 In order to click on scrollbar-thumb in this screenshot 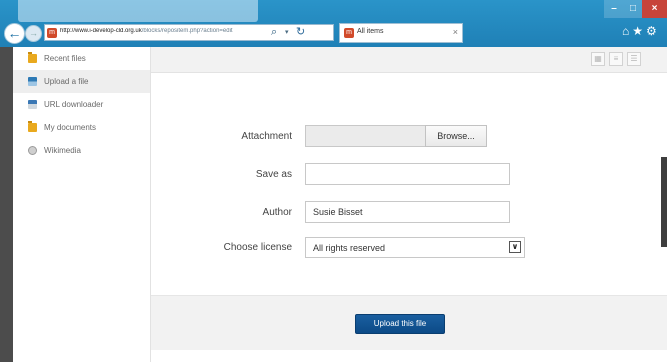, I will do `click(664, 202)`.